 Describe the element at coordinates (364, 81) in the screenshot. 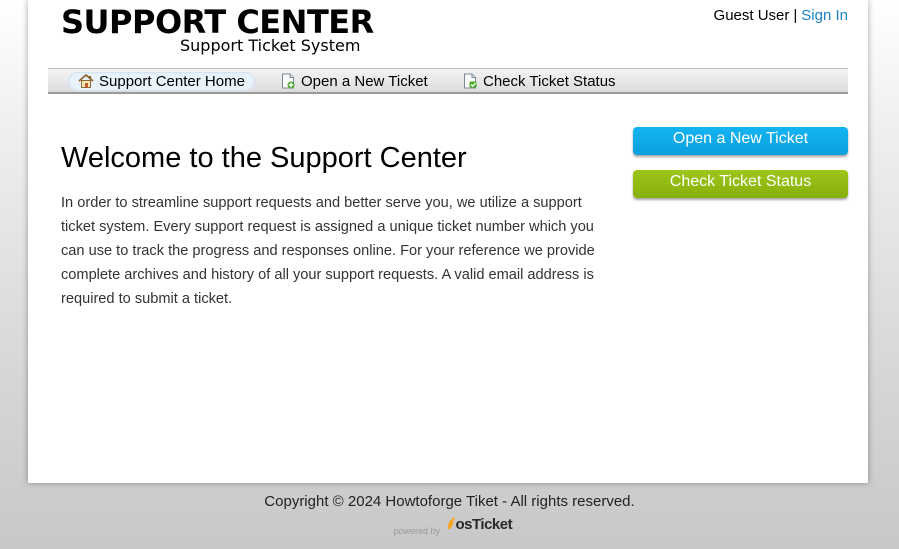

I see `nav-label-new-ticket: Open a New Ticket` at that location.